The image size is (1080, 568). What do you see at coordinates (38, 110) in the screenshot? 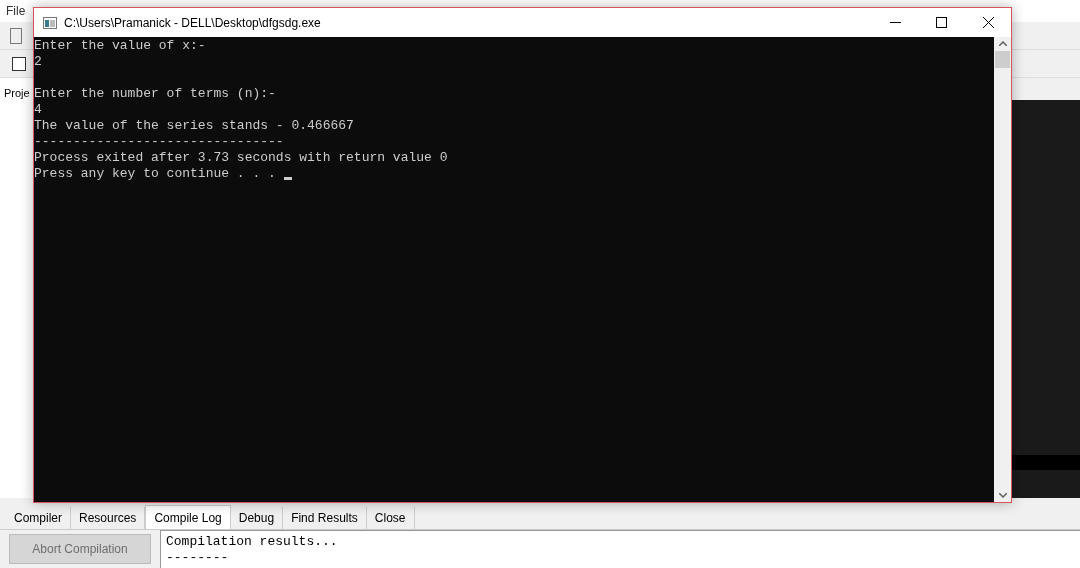
I see `console-line: 4` at bounding box center [38, 110].